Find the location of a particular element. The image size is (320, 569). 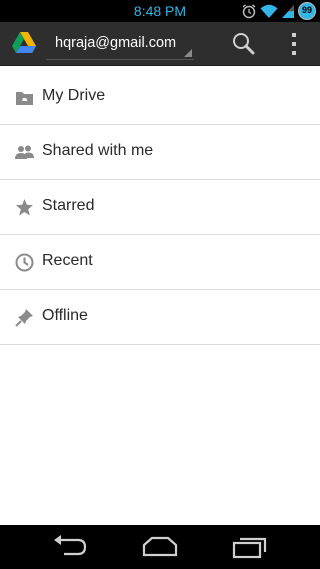

dropdown-arrow-icon is located at coordinates (188, 53).